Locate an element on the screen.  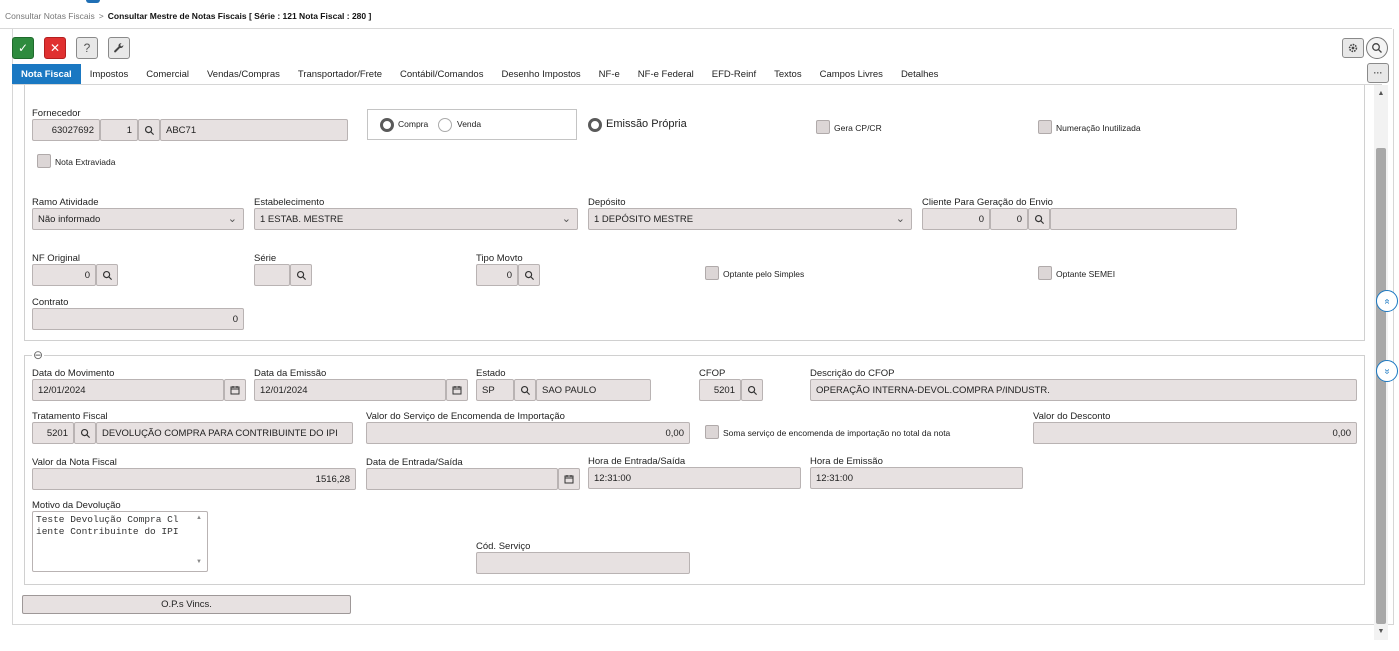
confirm-button: ✓ is located at coordinates (23, 48).